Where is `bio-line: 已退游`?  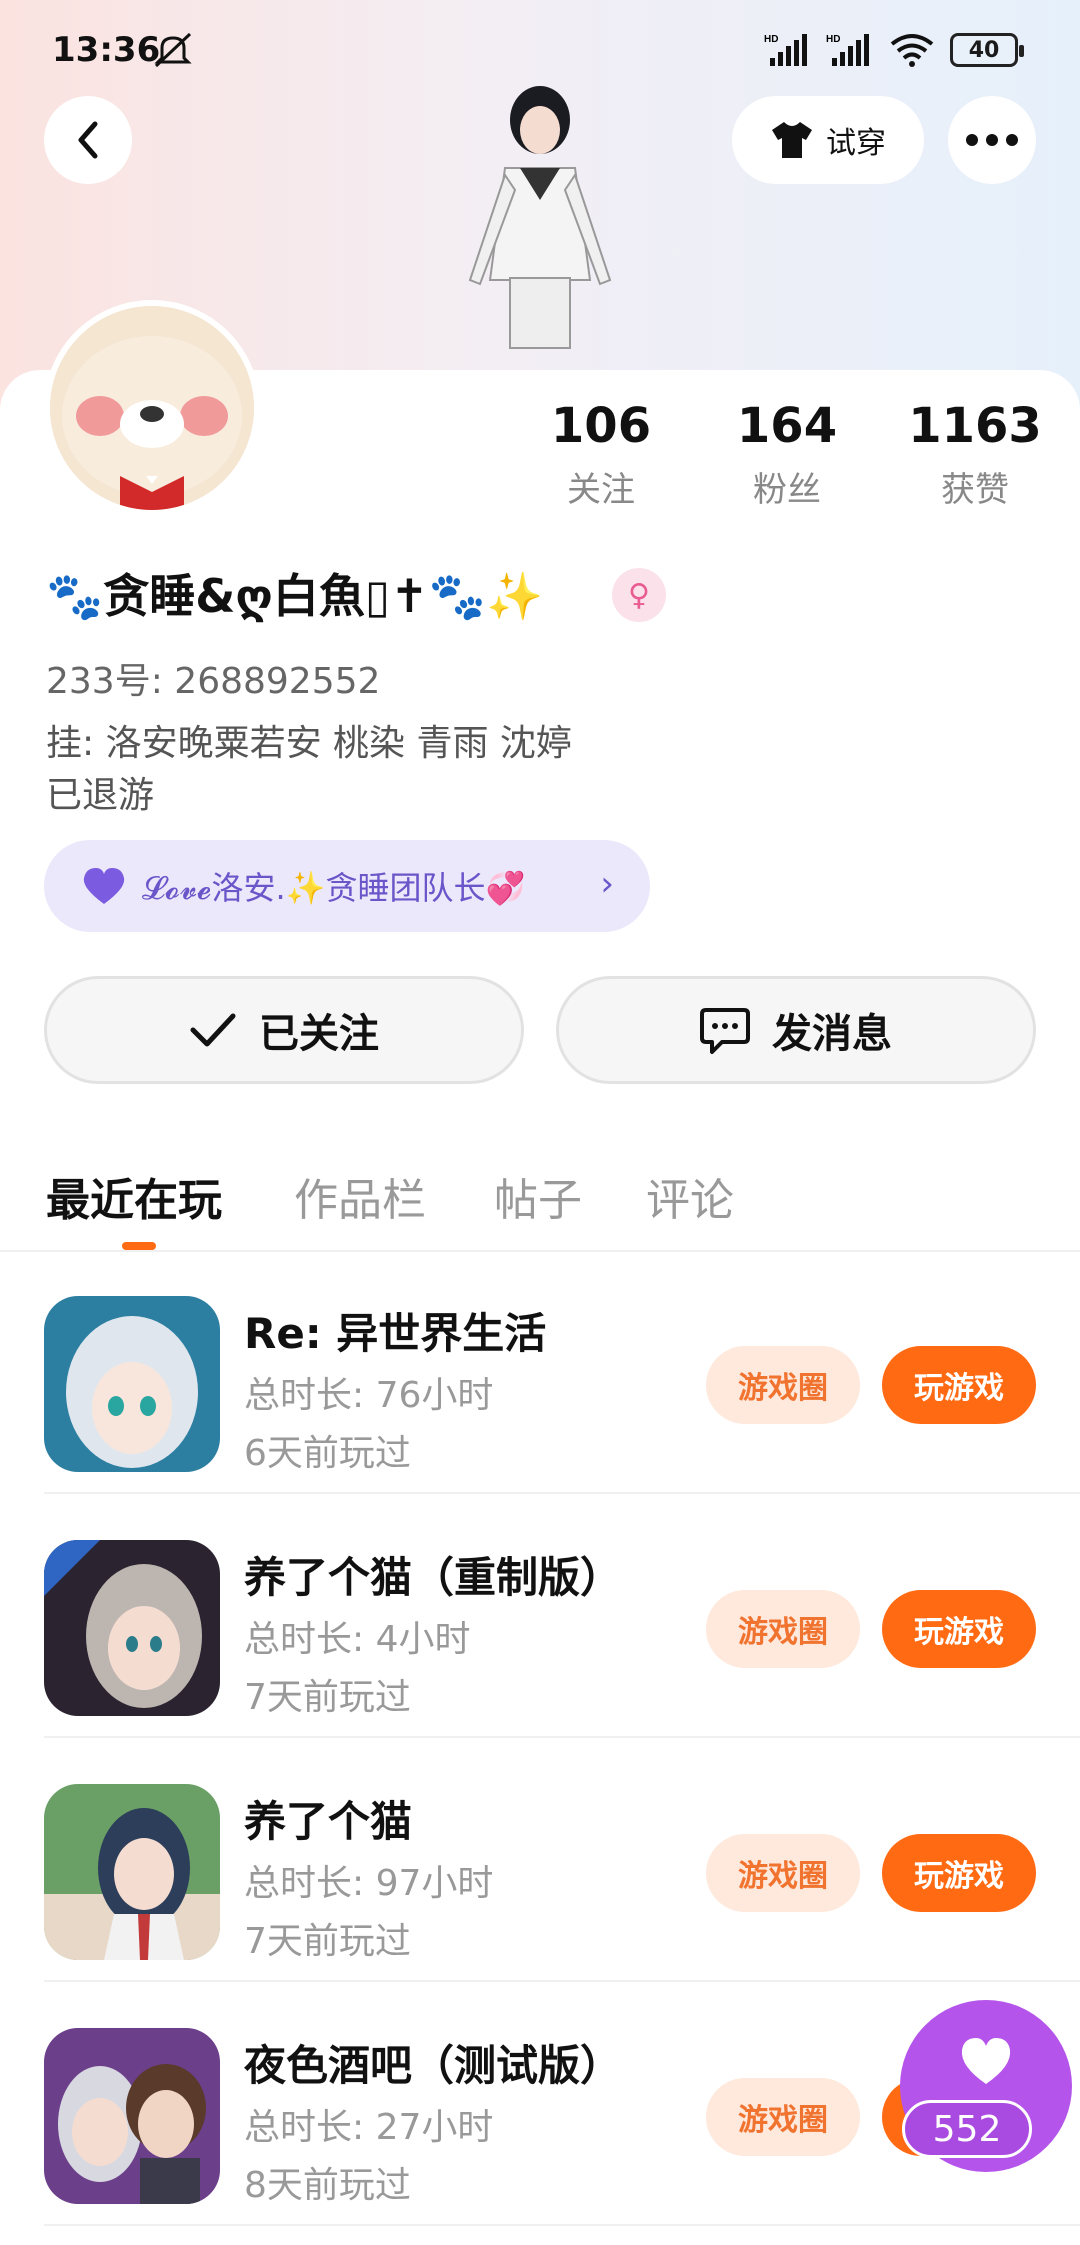 bio-line: 已退游 is located at coordinates (100, 795).